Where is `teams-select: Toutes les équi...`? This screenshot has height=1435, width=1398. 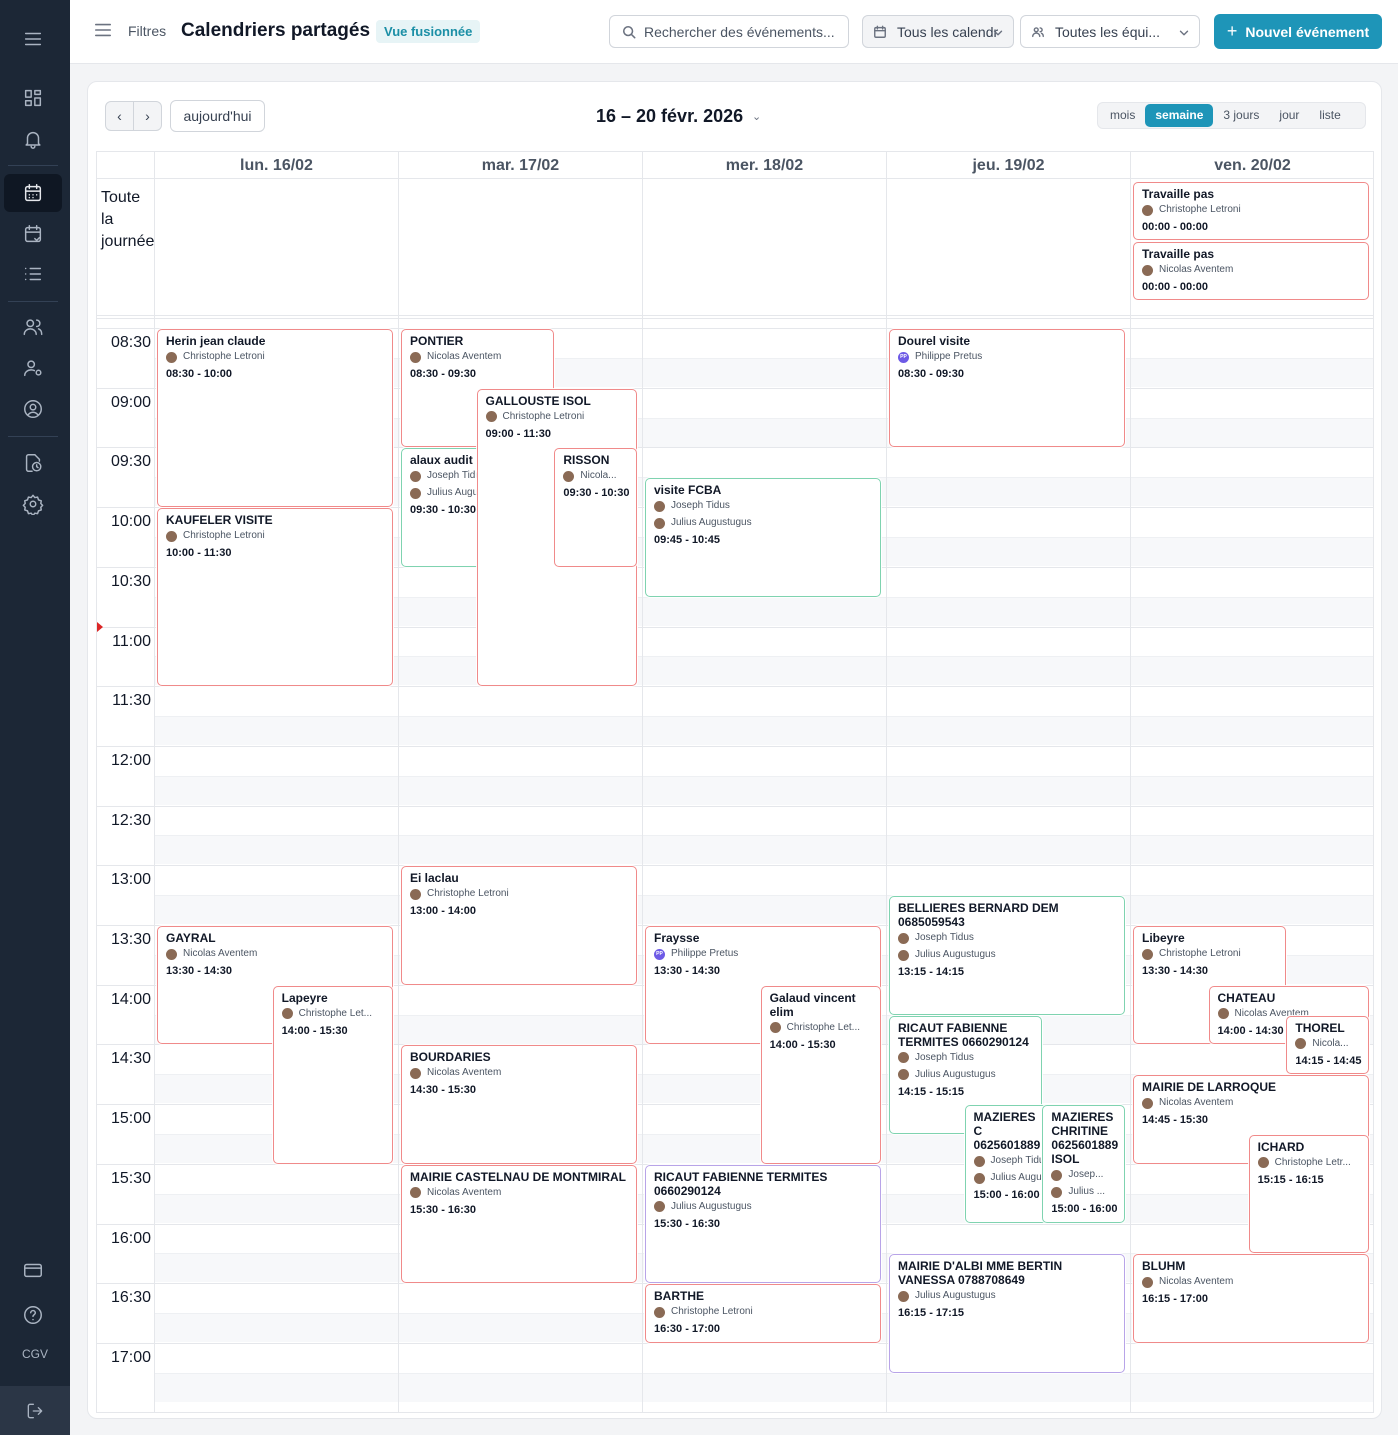 teams-select: Toutes les équi... is located at coordinates (1110, 31).